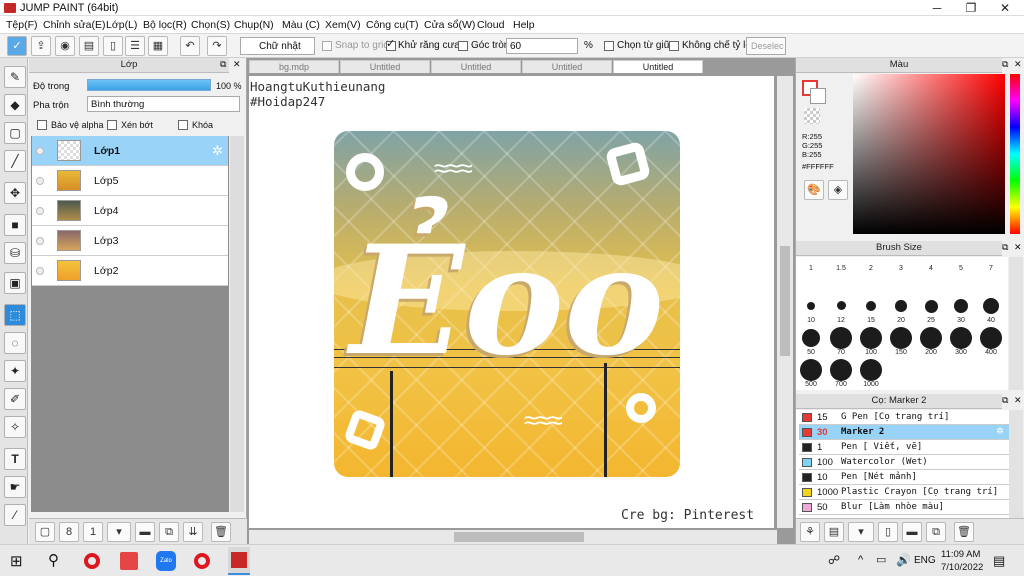 The image size is (1024, 576). Describe the element at coordinates (871, 268) in the screenshot. I see `brush-size-option: 2` at that location.